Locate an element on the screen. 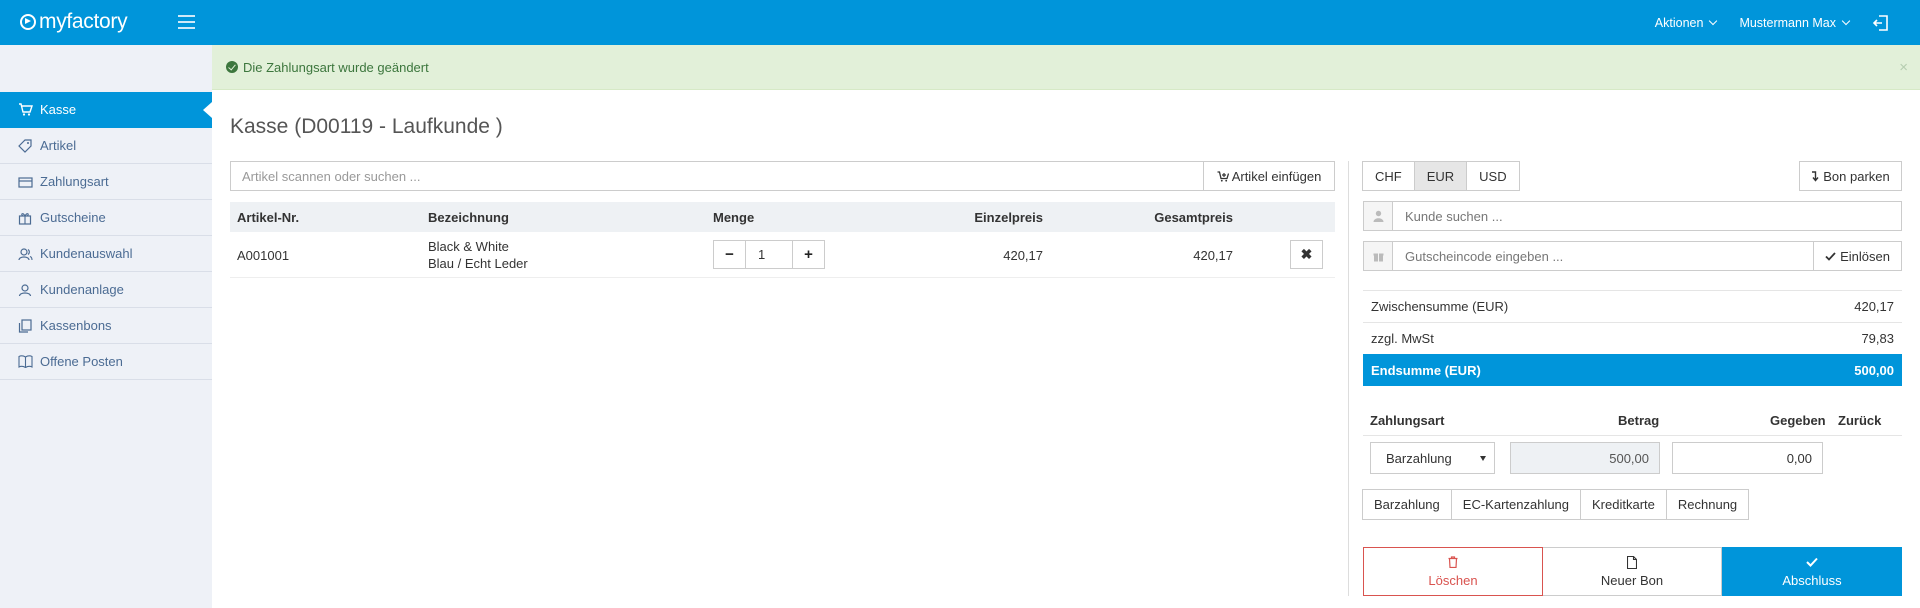 Image resolution: width=1920 pixels, height=608 pixels. panel-divider is located at coordinates (1348, 378).